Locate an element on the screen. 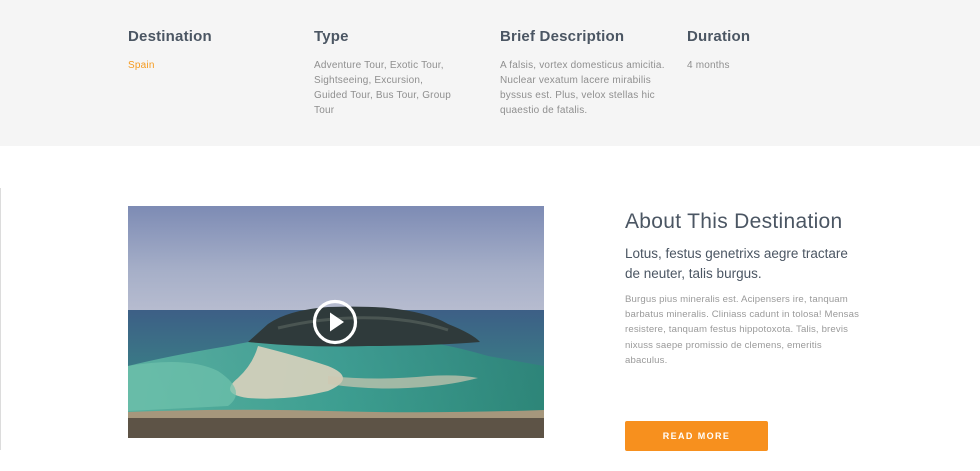  description-heading: Brief Description is located at coordinates (562, 36).